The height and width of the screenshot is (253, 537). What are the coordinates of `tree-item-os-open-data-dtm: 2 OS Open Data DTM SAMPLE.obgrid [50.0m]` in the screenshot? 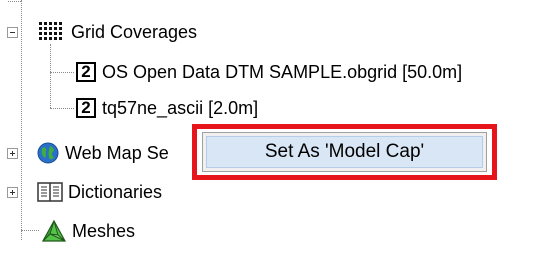 It's located at (269, 72).